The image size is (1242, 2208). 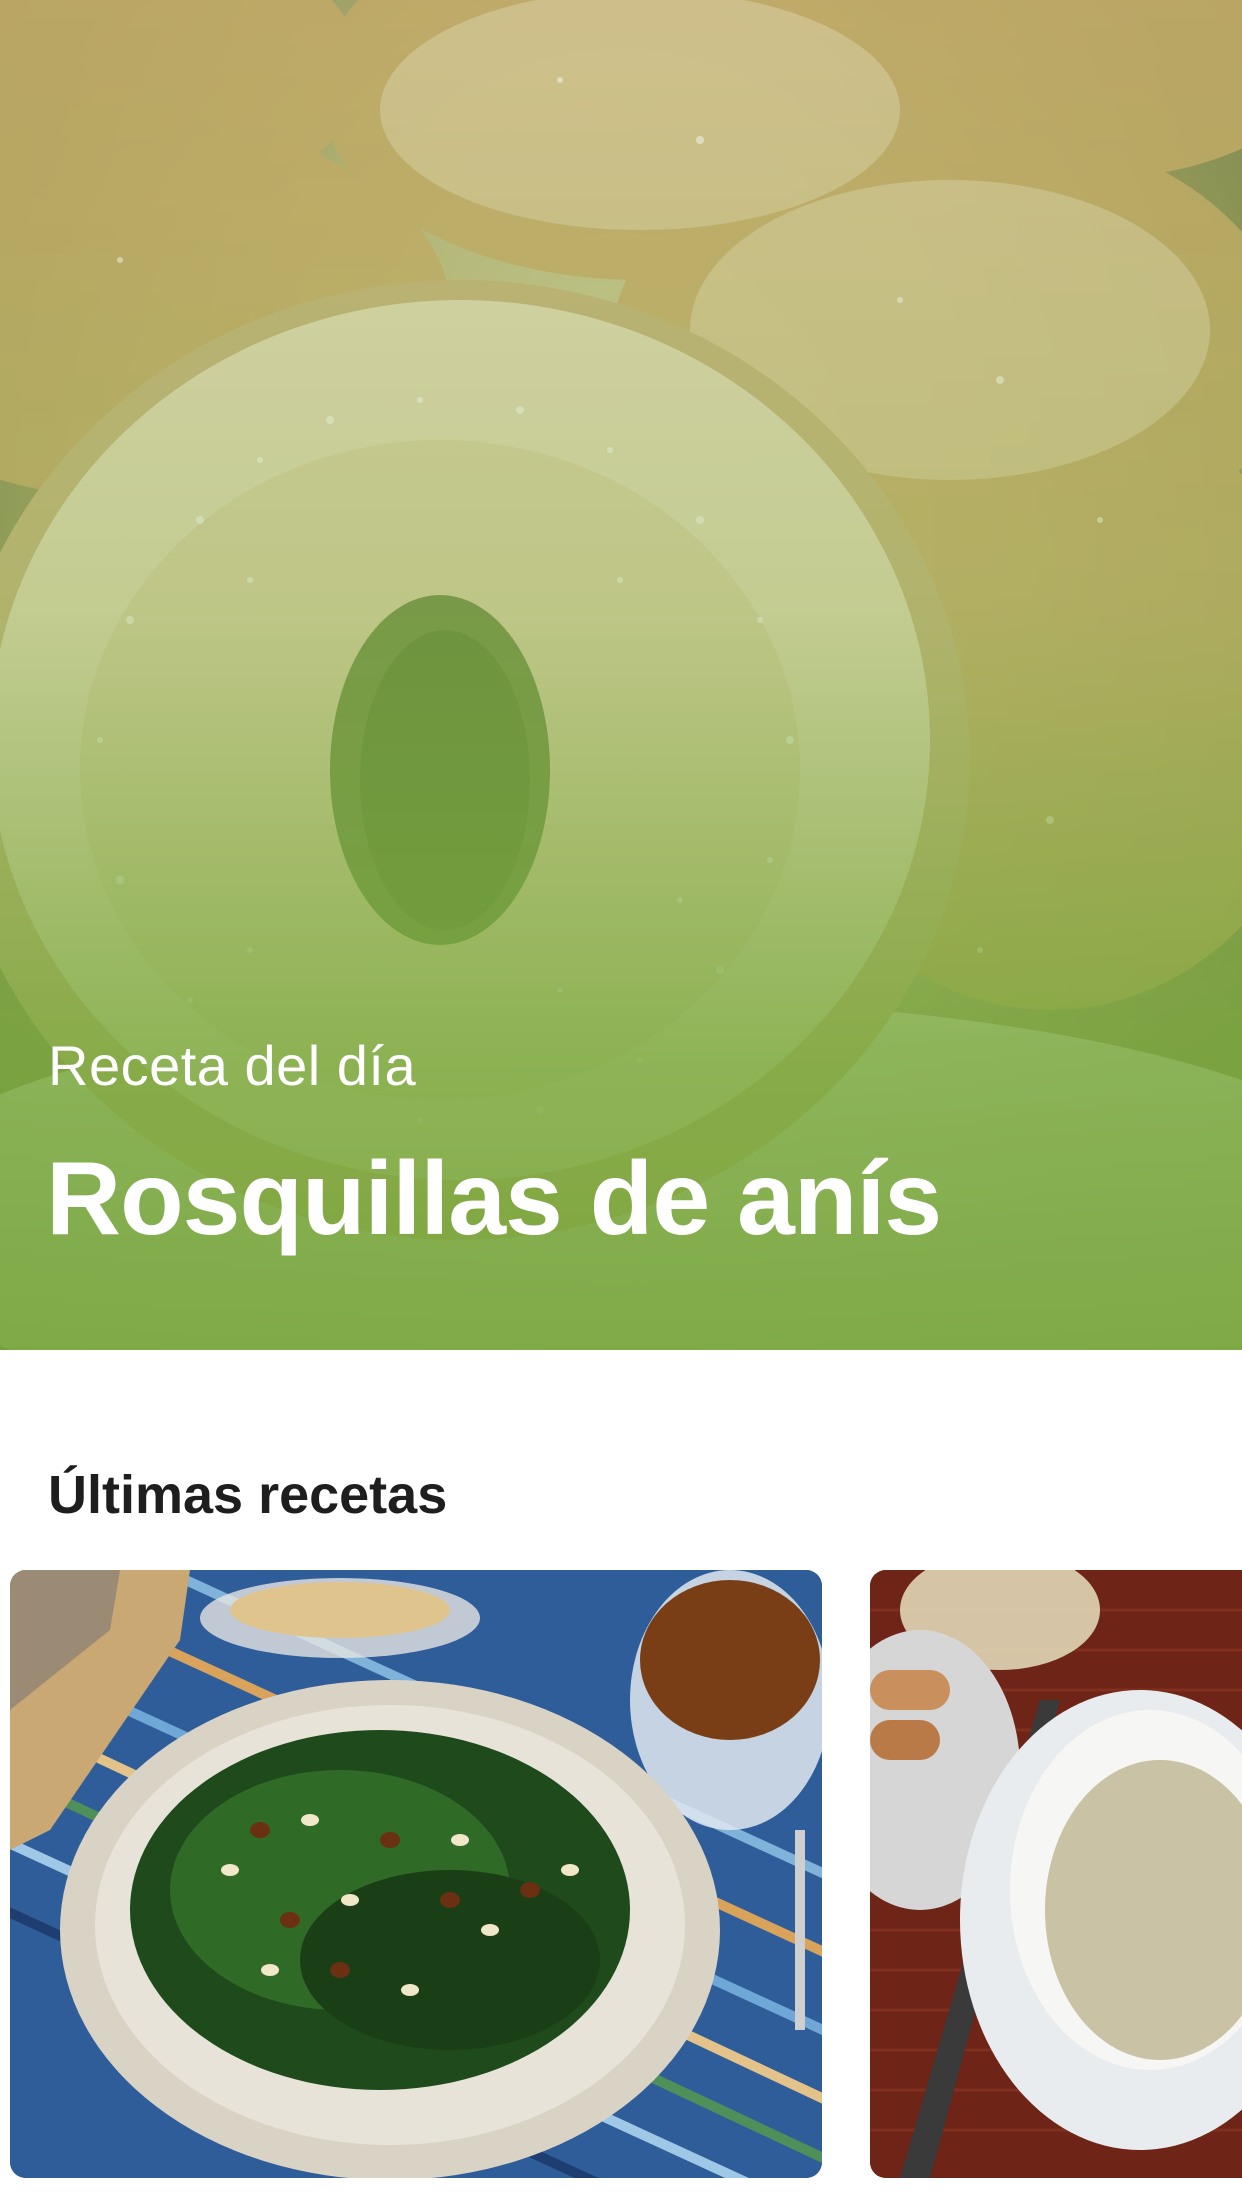 I want to click on recipe-of-the-day-label: Receta del día, so click(x=232, y=1065).